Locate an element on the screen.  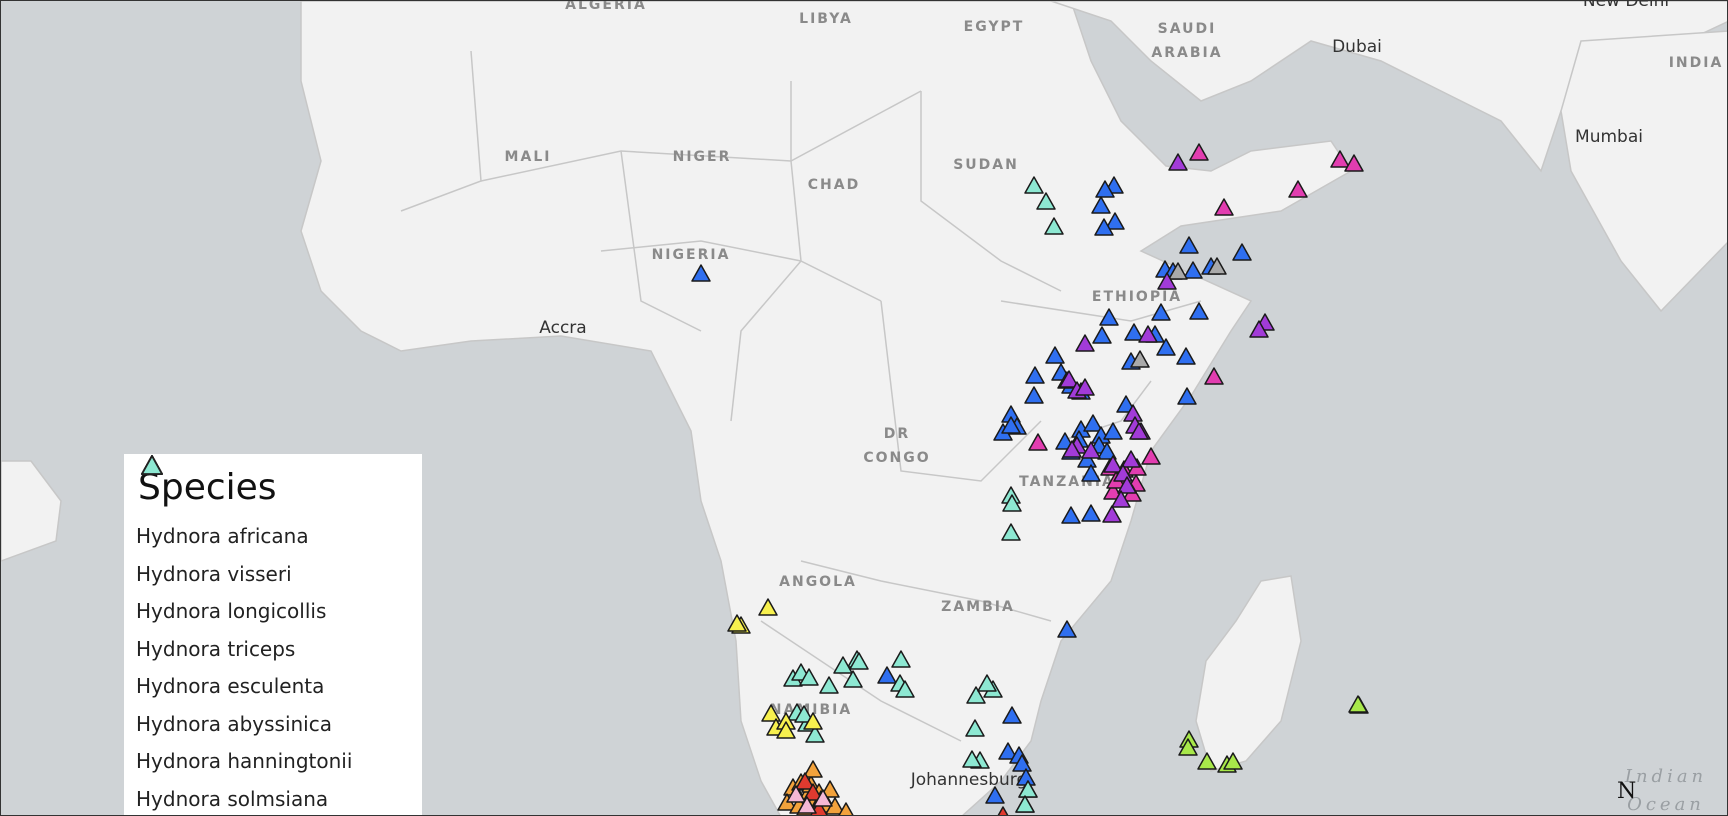
legend-item: Hydnora longicollis is located at coordinates (273, 543).